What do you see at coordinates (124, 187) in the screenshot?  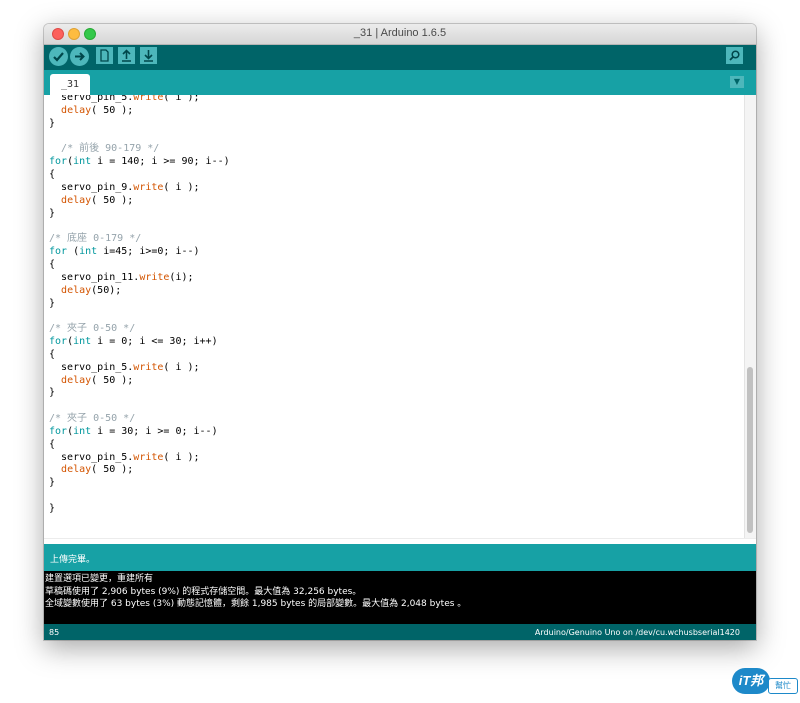 I see `code-line: servo_pin_9.write( i );` at bounding box center [124, 187].